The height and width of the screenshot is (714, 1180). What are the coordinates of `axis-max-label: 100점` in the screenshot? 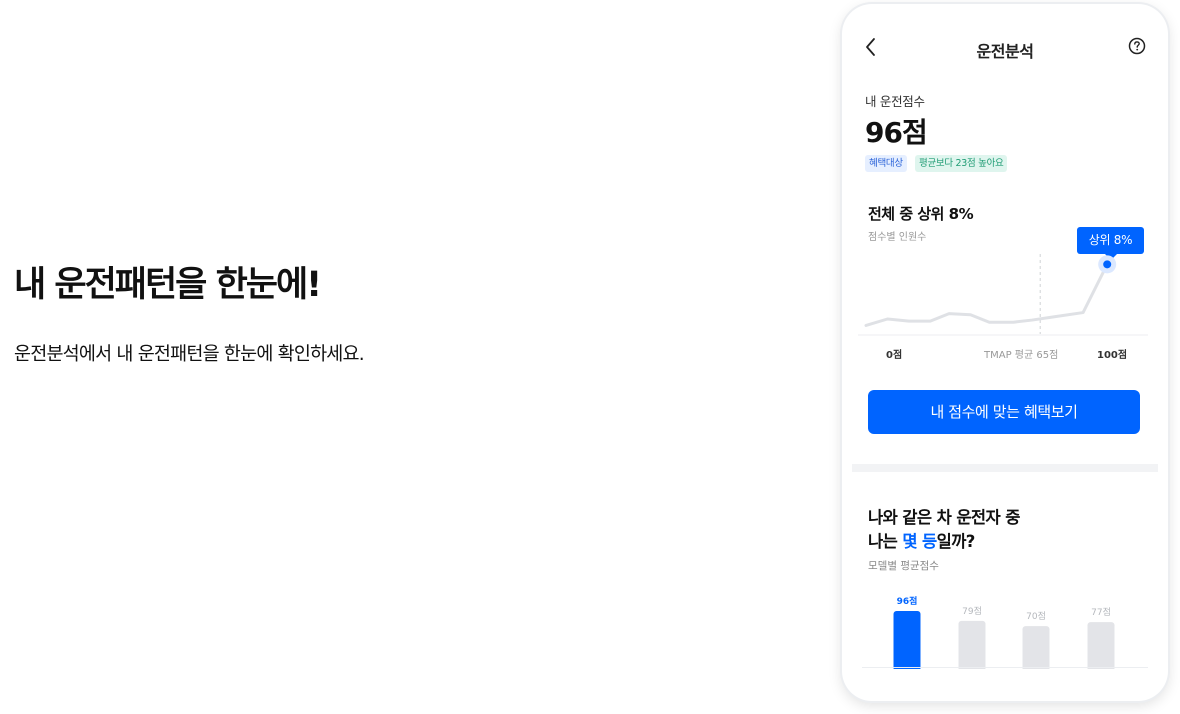 It's located at (1112, 355).